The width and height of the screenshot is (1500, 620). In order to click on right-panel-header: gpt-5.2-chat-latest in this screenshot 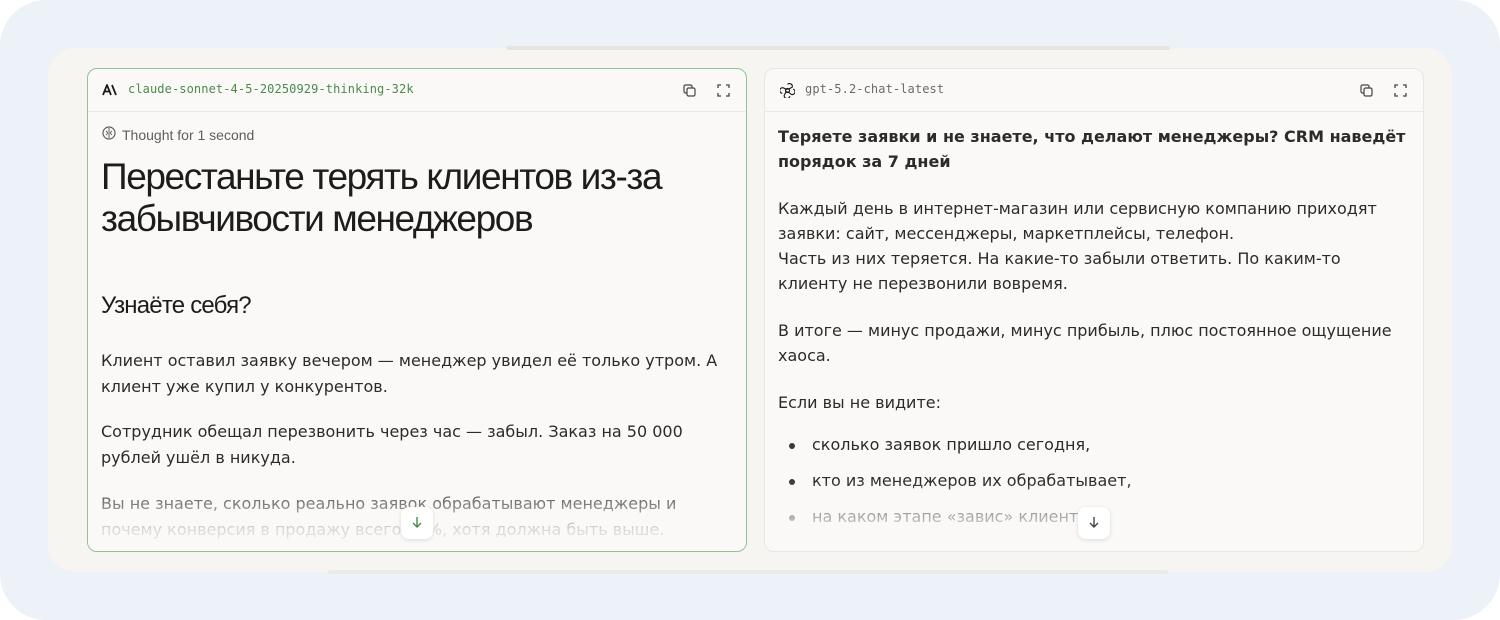, I will do `click(1094, 90)`.